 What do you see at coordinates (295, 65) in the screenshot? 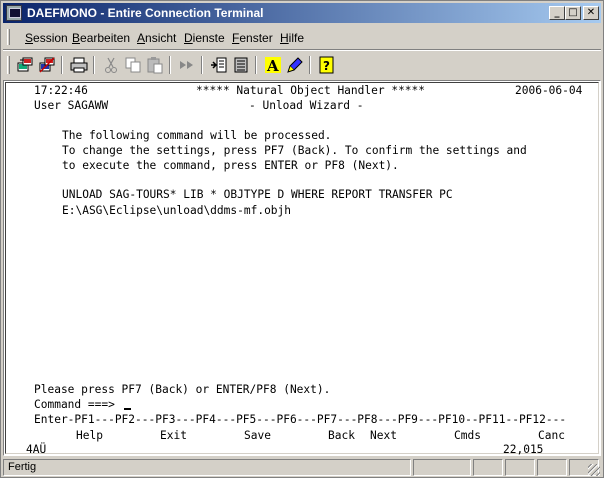
I see `color-icon` at bounding box center [295, 65].